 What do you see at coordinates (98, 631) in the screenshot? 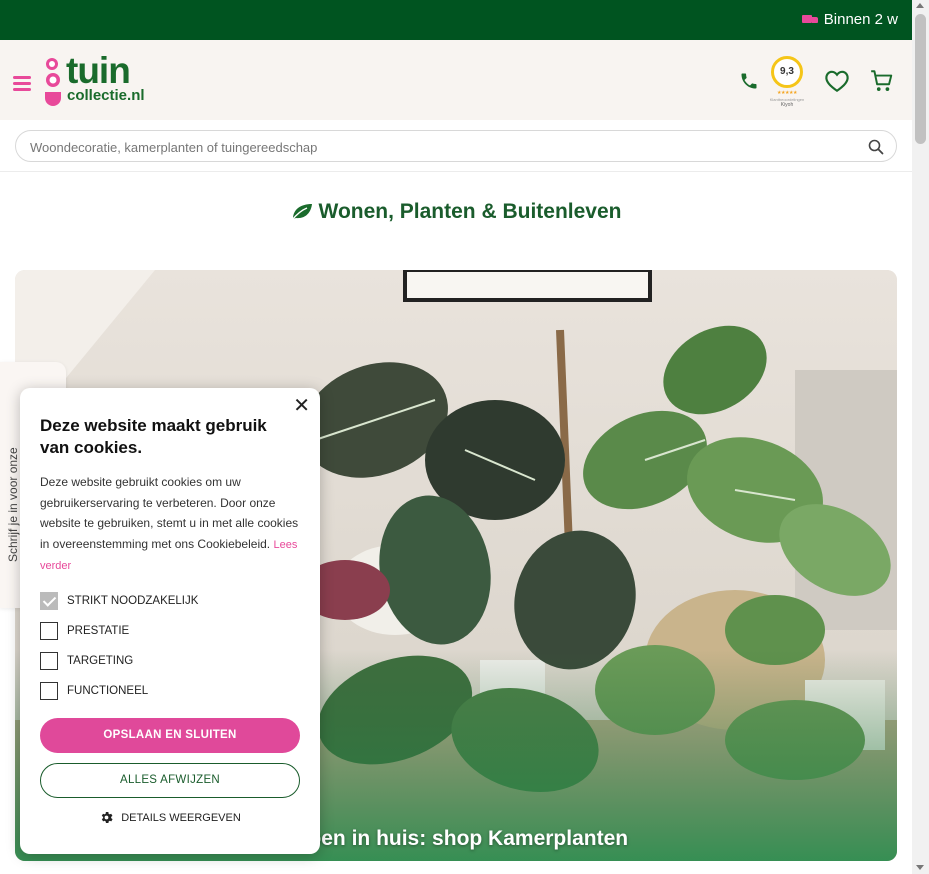
I see `cookie-option-label: PRESTATIE` at bounding box center [98, 631].